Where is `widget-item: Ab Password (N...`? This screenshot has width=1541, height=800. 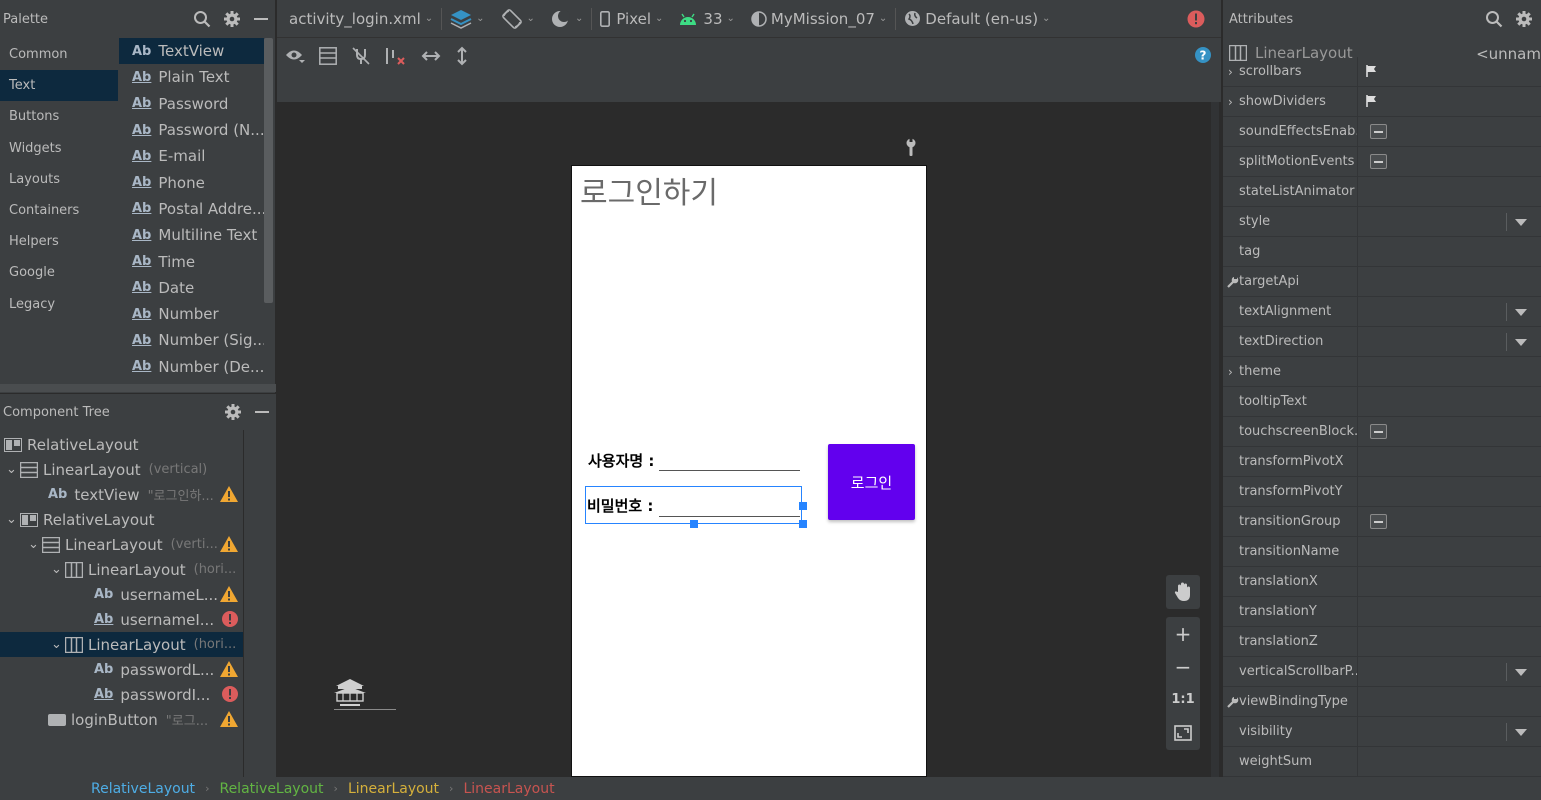 widget-item: Ab Password (N... is located at coordinates (191, 130).